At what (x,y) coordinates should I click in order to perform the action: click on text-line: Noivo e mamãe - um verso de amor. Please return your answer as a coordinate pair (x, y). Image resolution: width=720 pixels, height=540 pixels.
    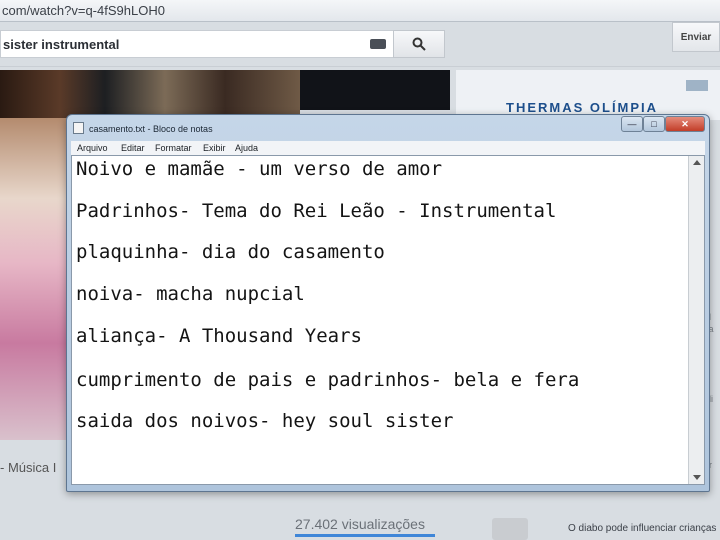
    Looking at the image, I should click on (259, 169).